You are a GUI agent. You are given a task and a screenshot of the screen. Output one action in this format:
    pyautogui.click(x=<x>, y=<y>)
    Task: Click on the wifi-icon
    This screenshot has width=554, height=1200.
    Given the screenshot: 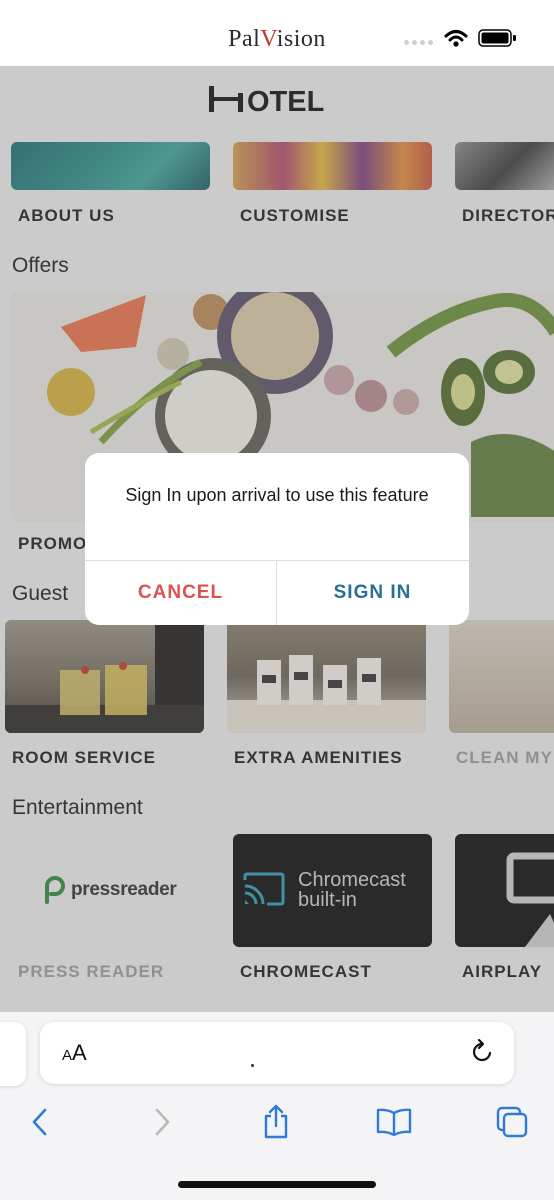 What is the action you would take?
    pyautogui.click(x=456, y=38)
    